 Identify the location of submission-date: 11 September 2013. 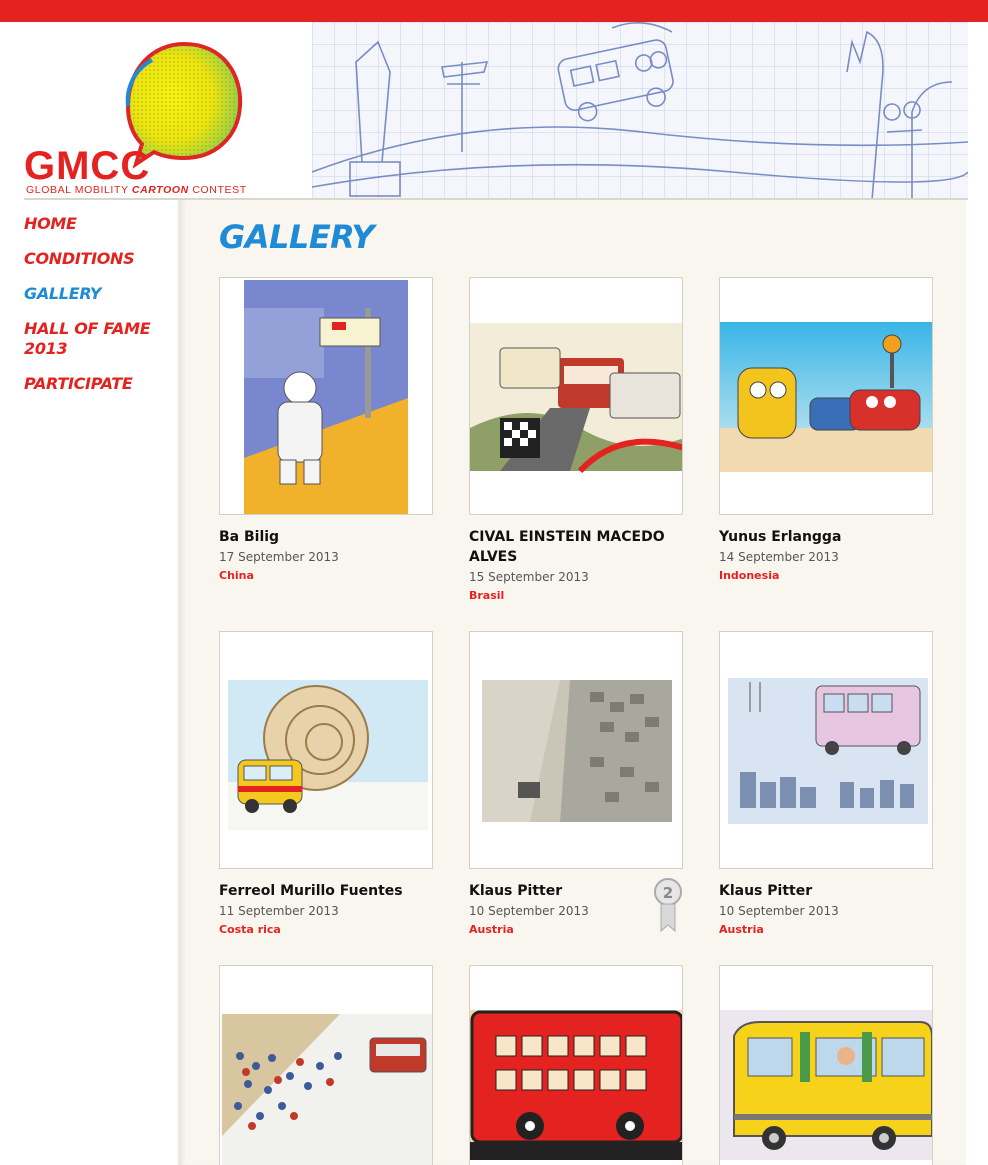
(279, 911).